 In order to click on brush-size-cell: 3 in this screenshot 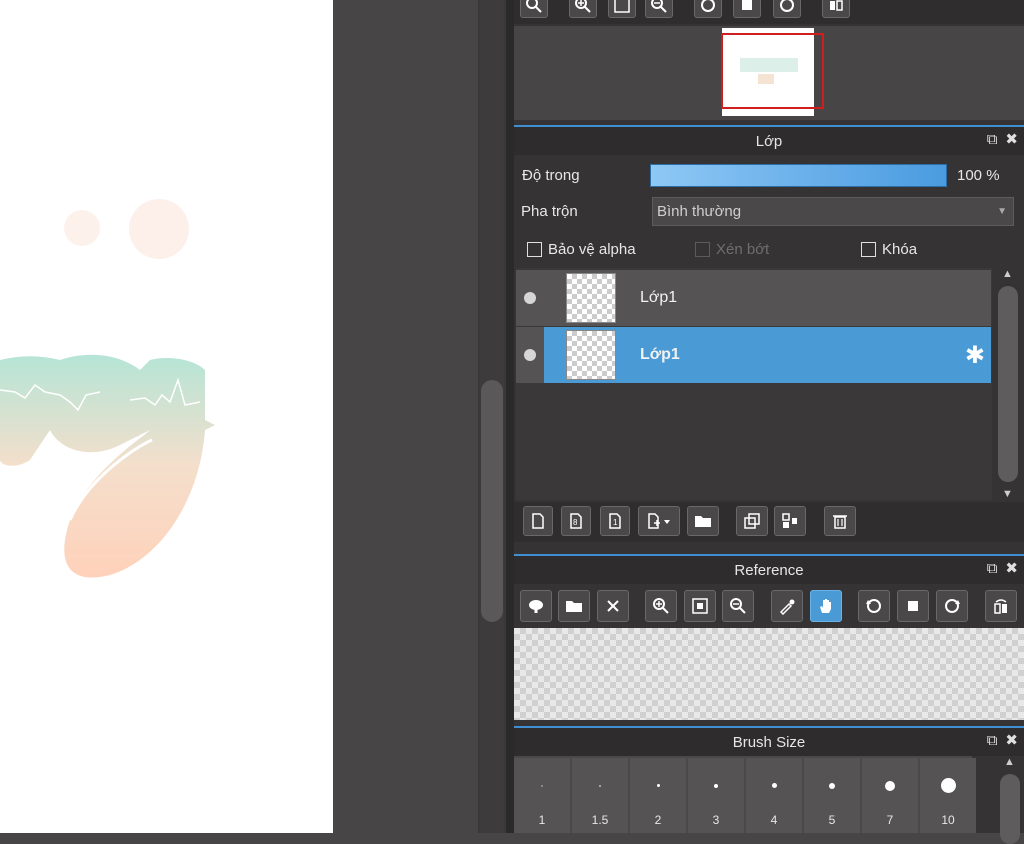, I will do `click(716, 795)`.